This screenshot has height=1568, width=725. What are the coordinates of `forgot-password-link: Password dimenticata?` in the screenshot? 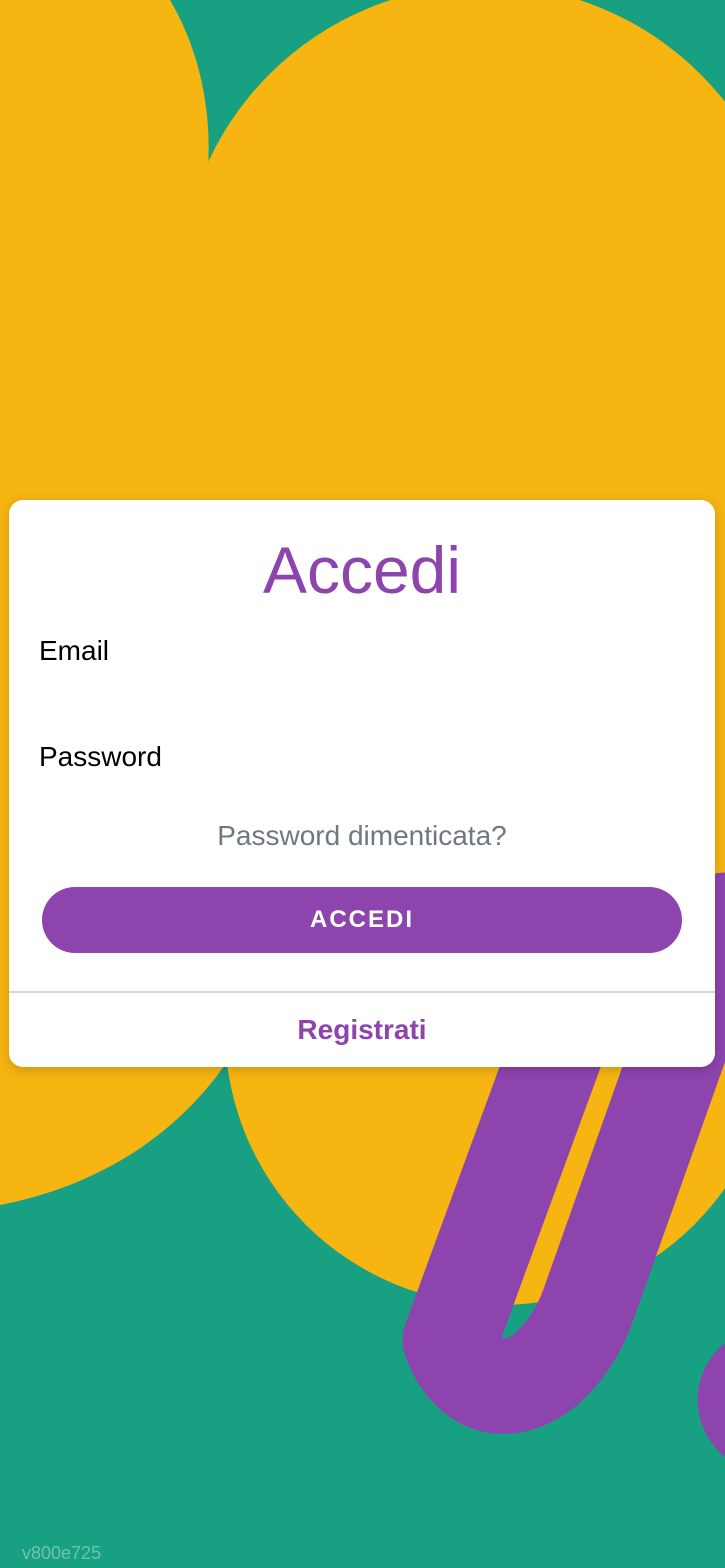 It's located at (362, 836).